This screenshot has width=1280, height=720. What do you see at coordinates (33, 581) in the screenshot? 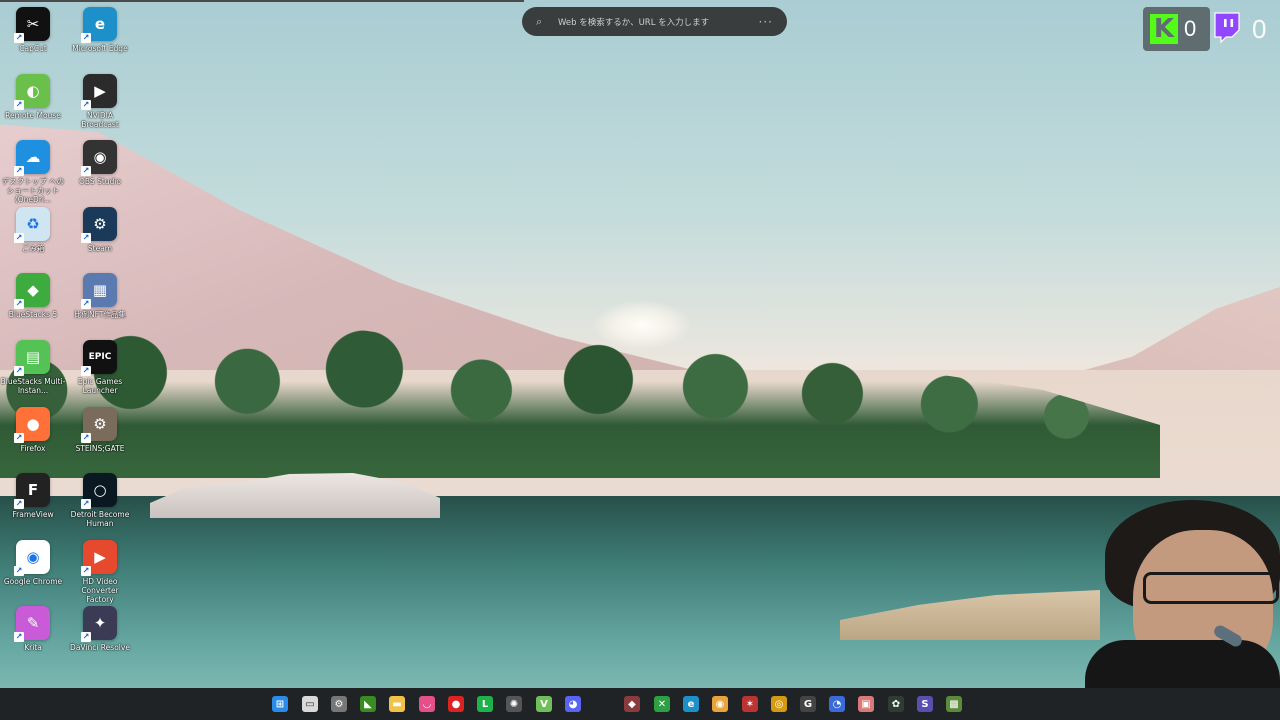
I see `desktop-icon-label: Google Chrome` at bounding box center [33, 581].